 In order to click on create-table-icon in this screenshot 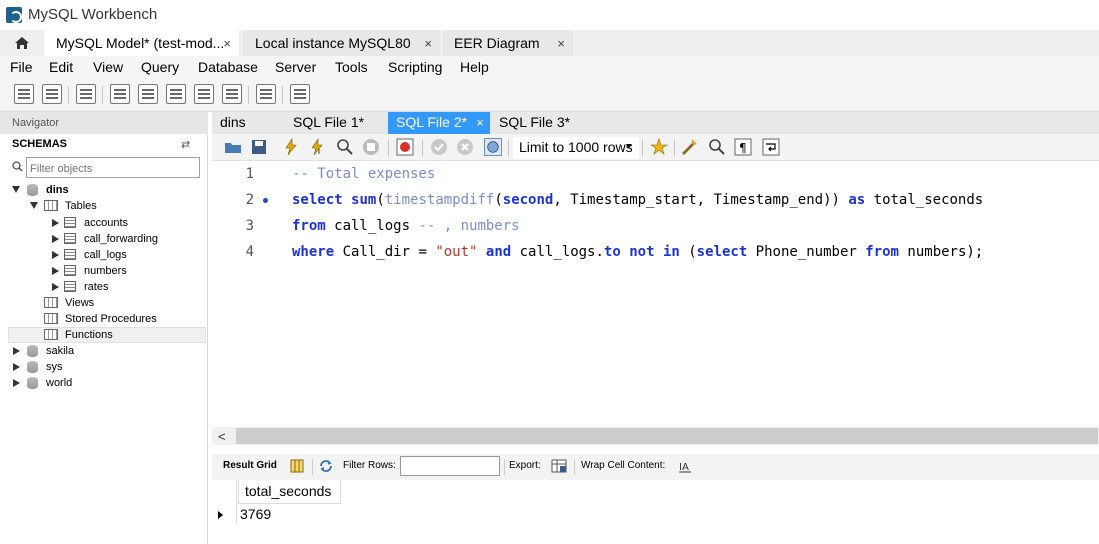, I will do `click(148, 94)`.